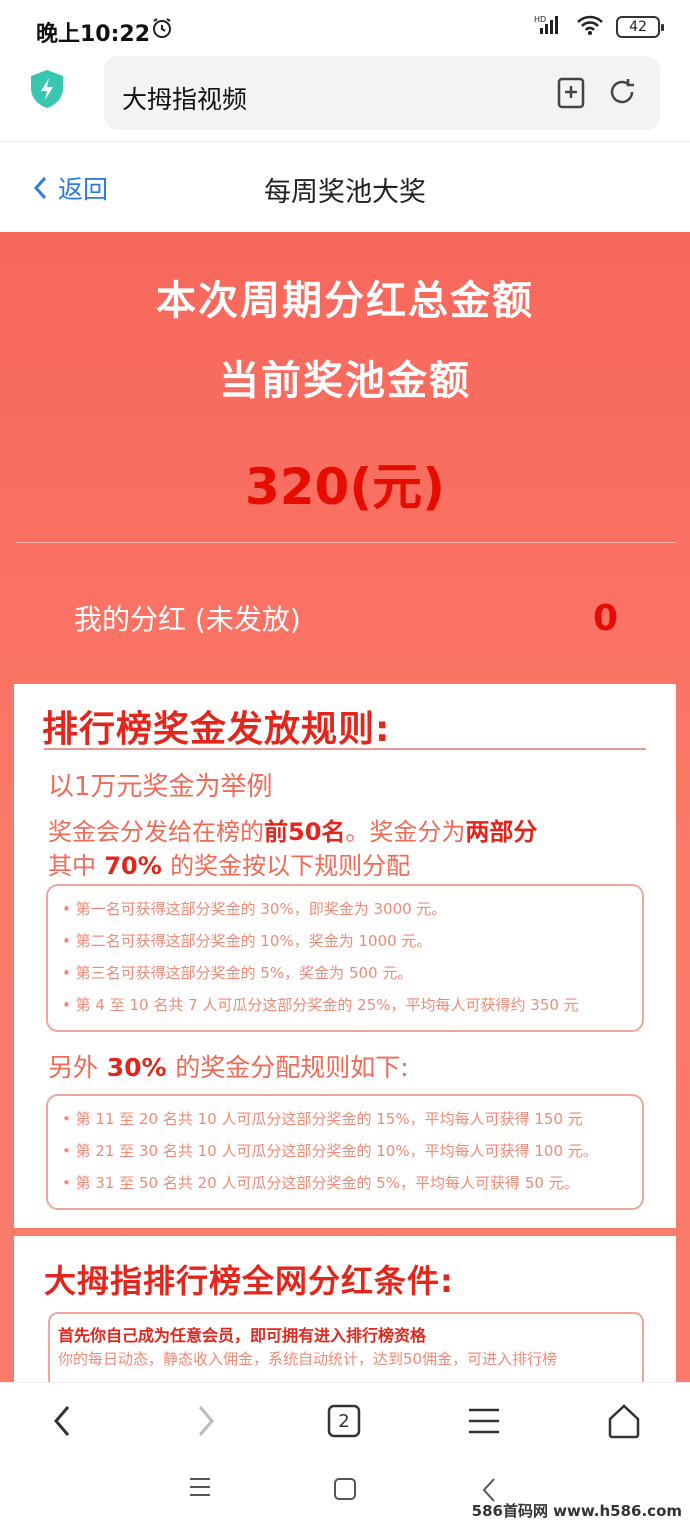 Image resolution: width=690 pixels, height=1526 pixels. What do you see at coordinates (216, 729) in the screenshot?
I see `rules-title: 排行榜奖金发放规则:` at bounding box center [216, 729].